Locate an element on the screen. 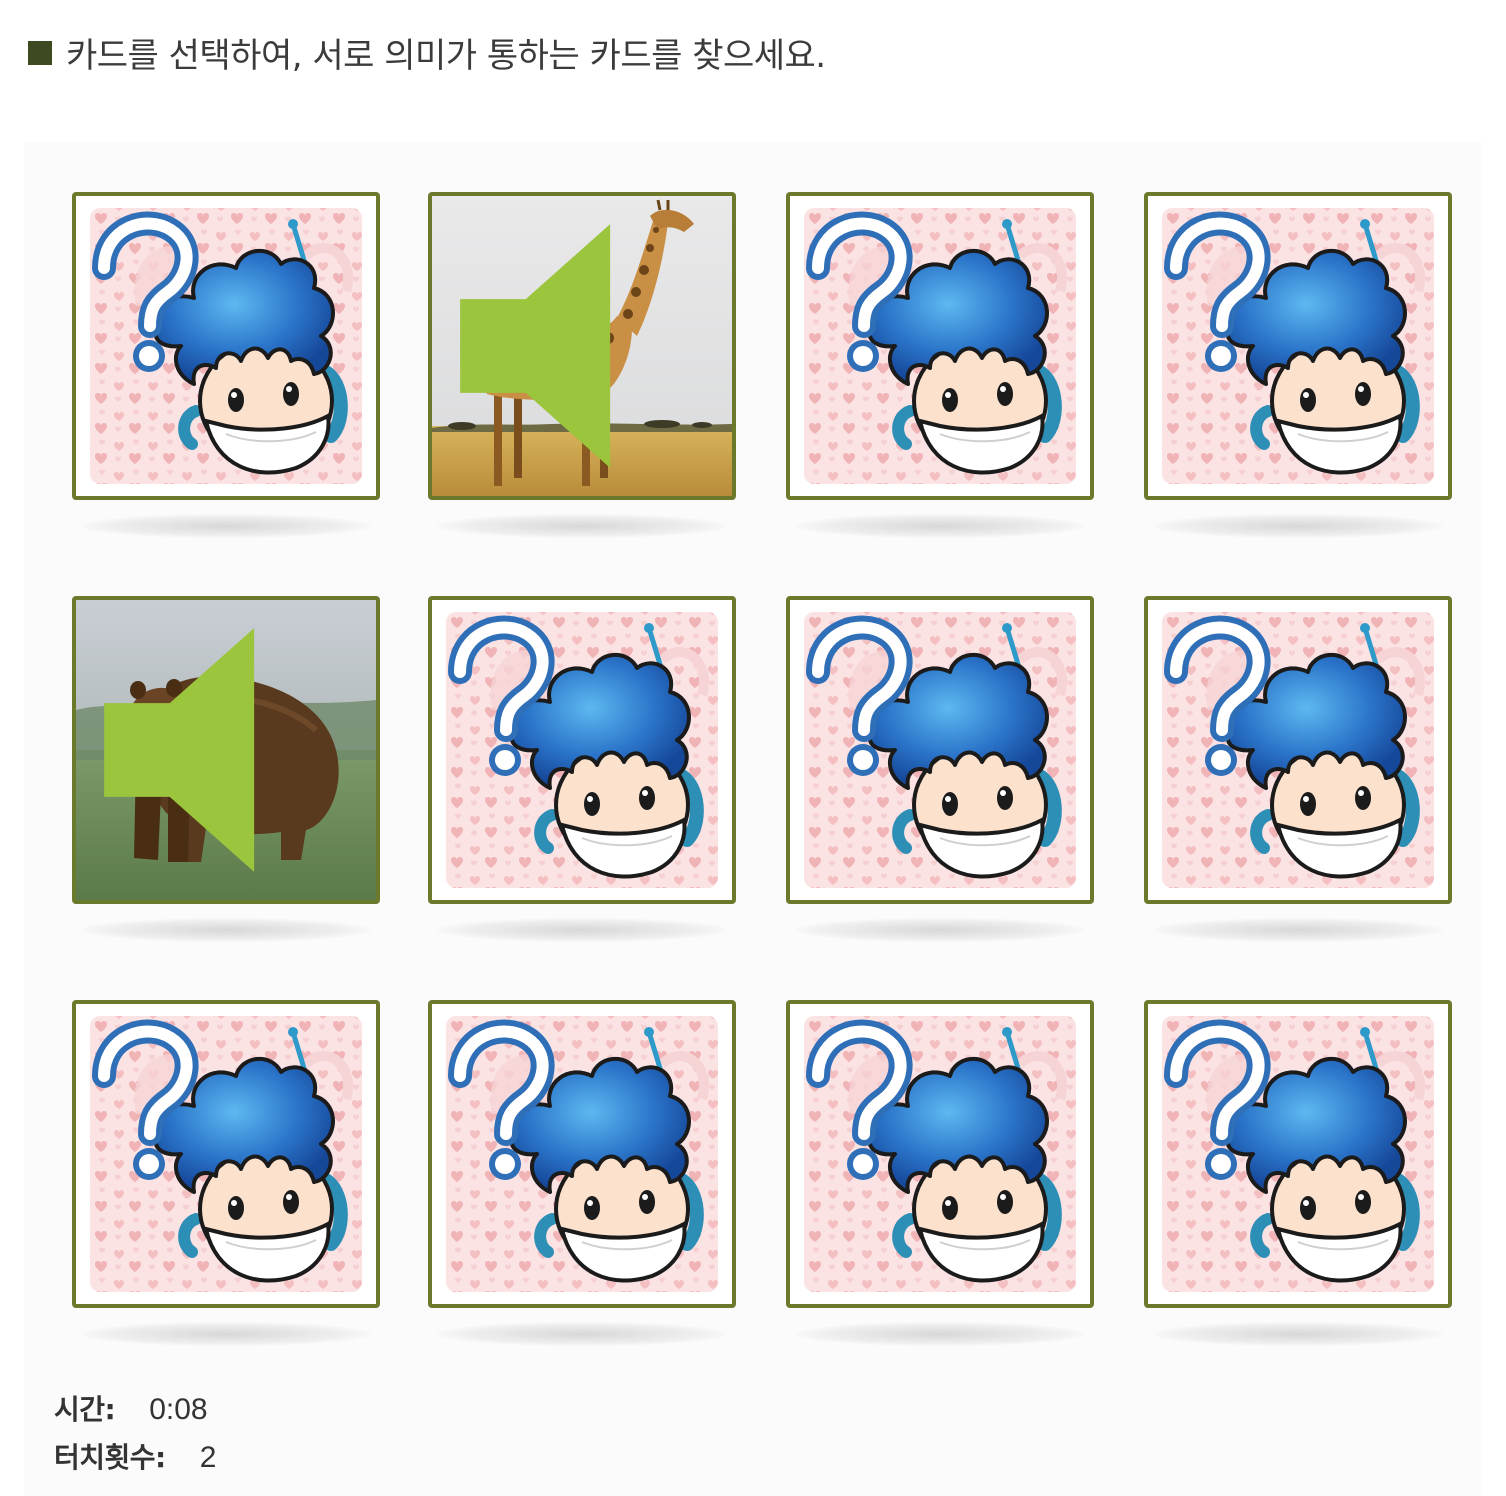 The height and width of the screenshot is (1496, 1506). touch-count-stat: 터치횟수: 2 is located at coordinates (135, 1460).